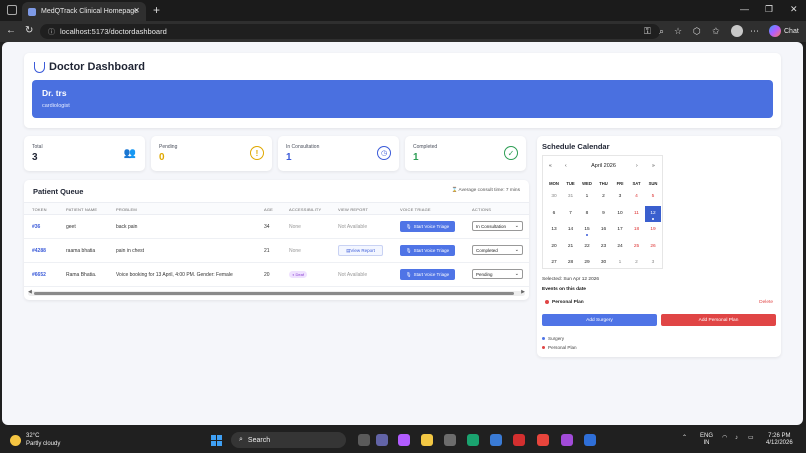 The image size is (806, 453). Describe the element at coordinates (571, 263) in the screenshot. I see `calendar-day: 28` at that location.